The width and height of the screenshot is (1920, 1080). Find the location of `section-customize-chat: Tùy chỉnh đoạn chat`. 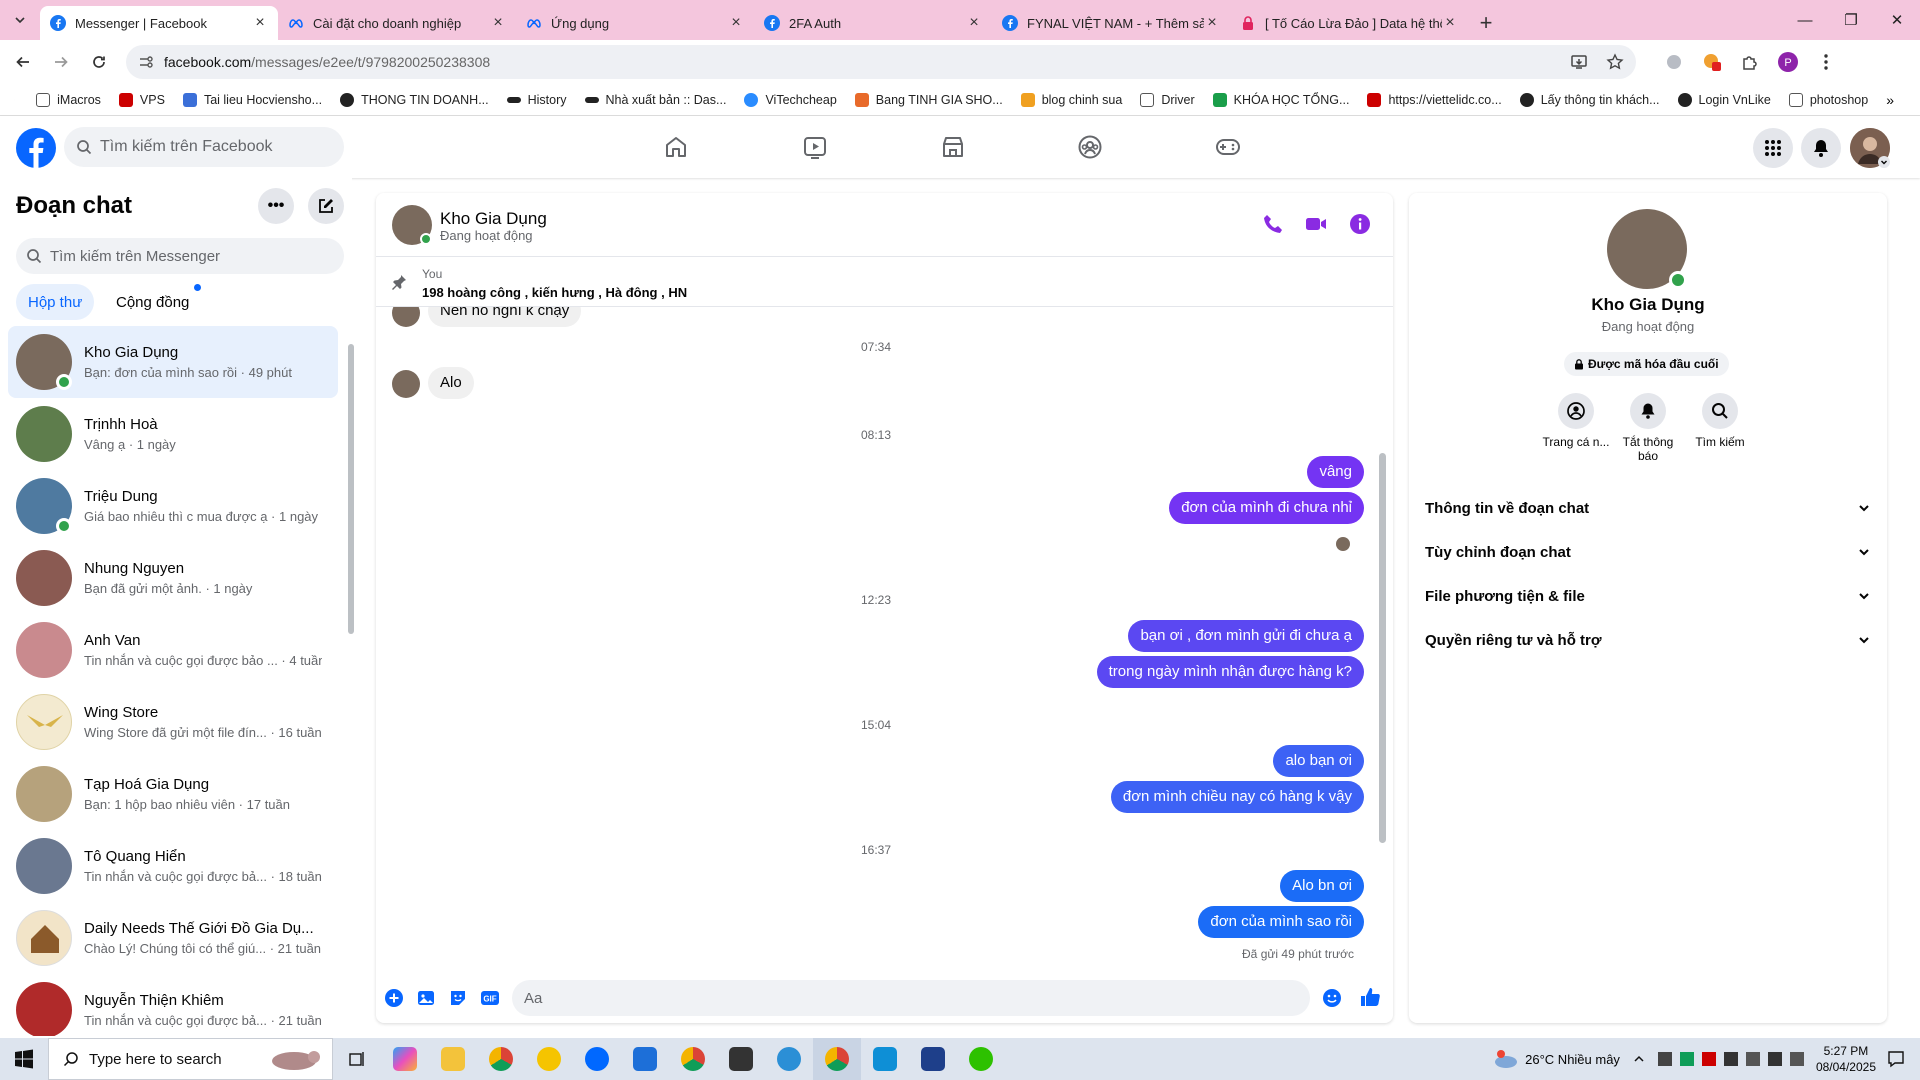

section-customize-chat: Tùy chỉnh đoạn chat is located at coordinates (1648, 552).